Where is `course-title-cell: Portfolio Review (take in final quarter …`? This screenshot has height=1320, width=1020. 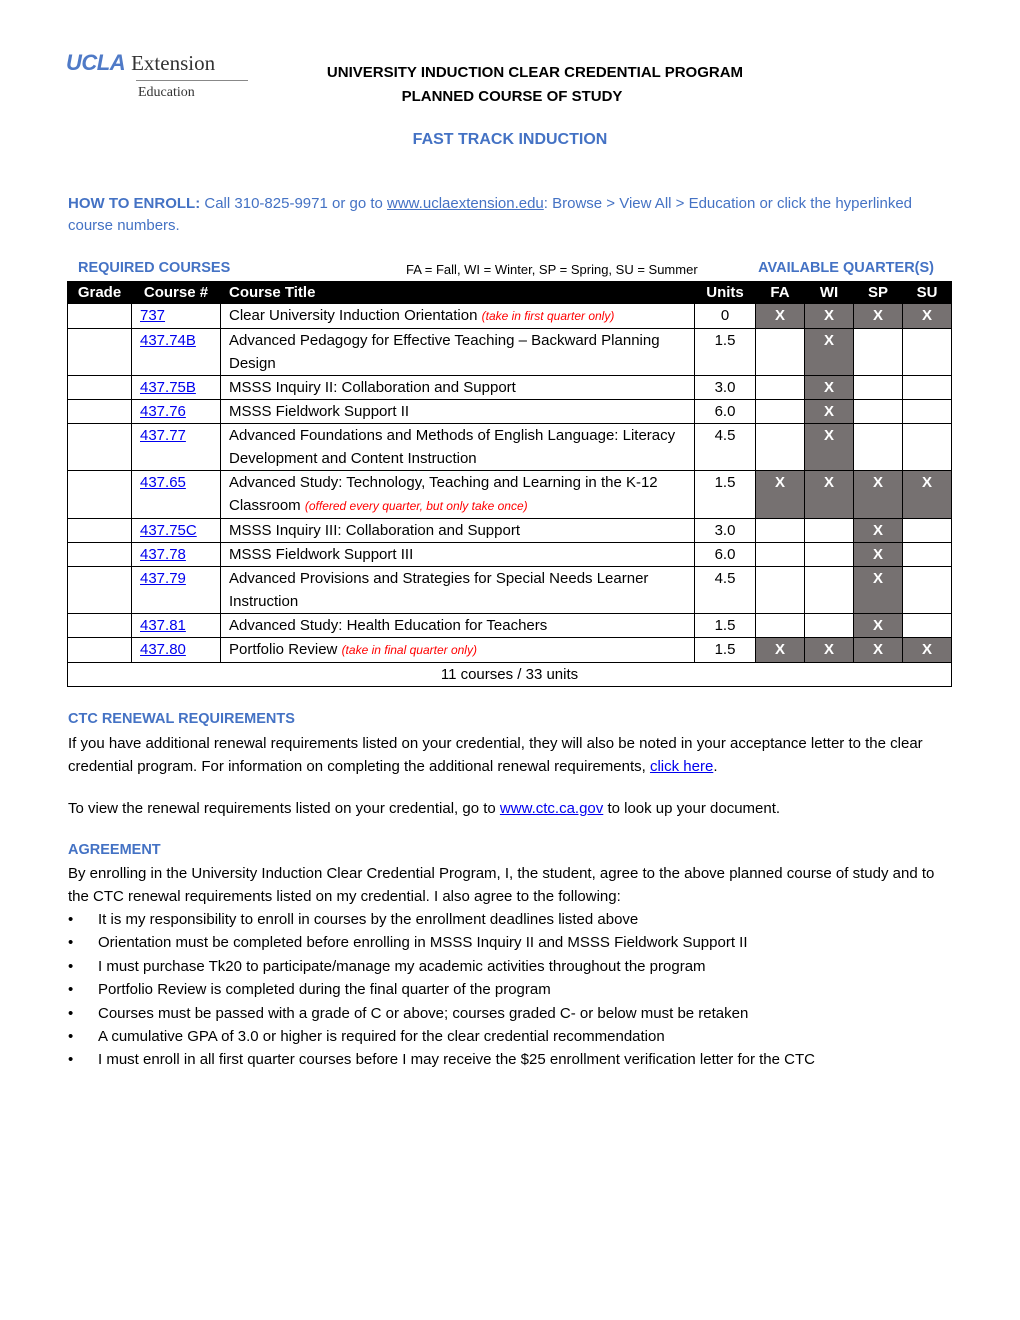
course-title-cell: Portfolio Review (take in final quarter … is located at coordinates (457, 650).